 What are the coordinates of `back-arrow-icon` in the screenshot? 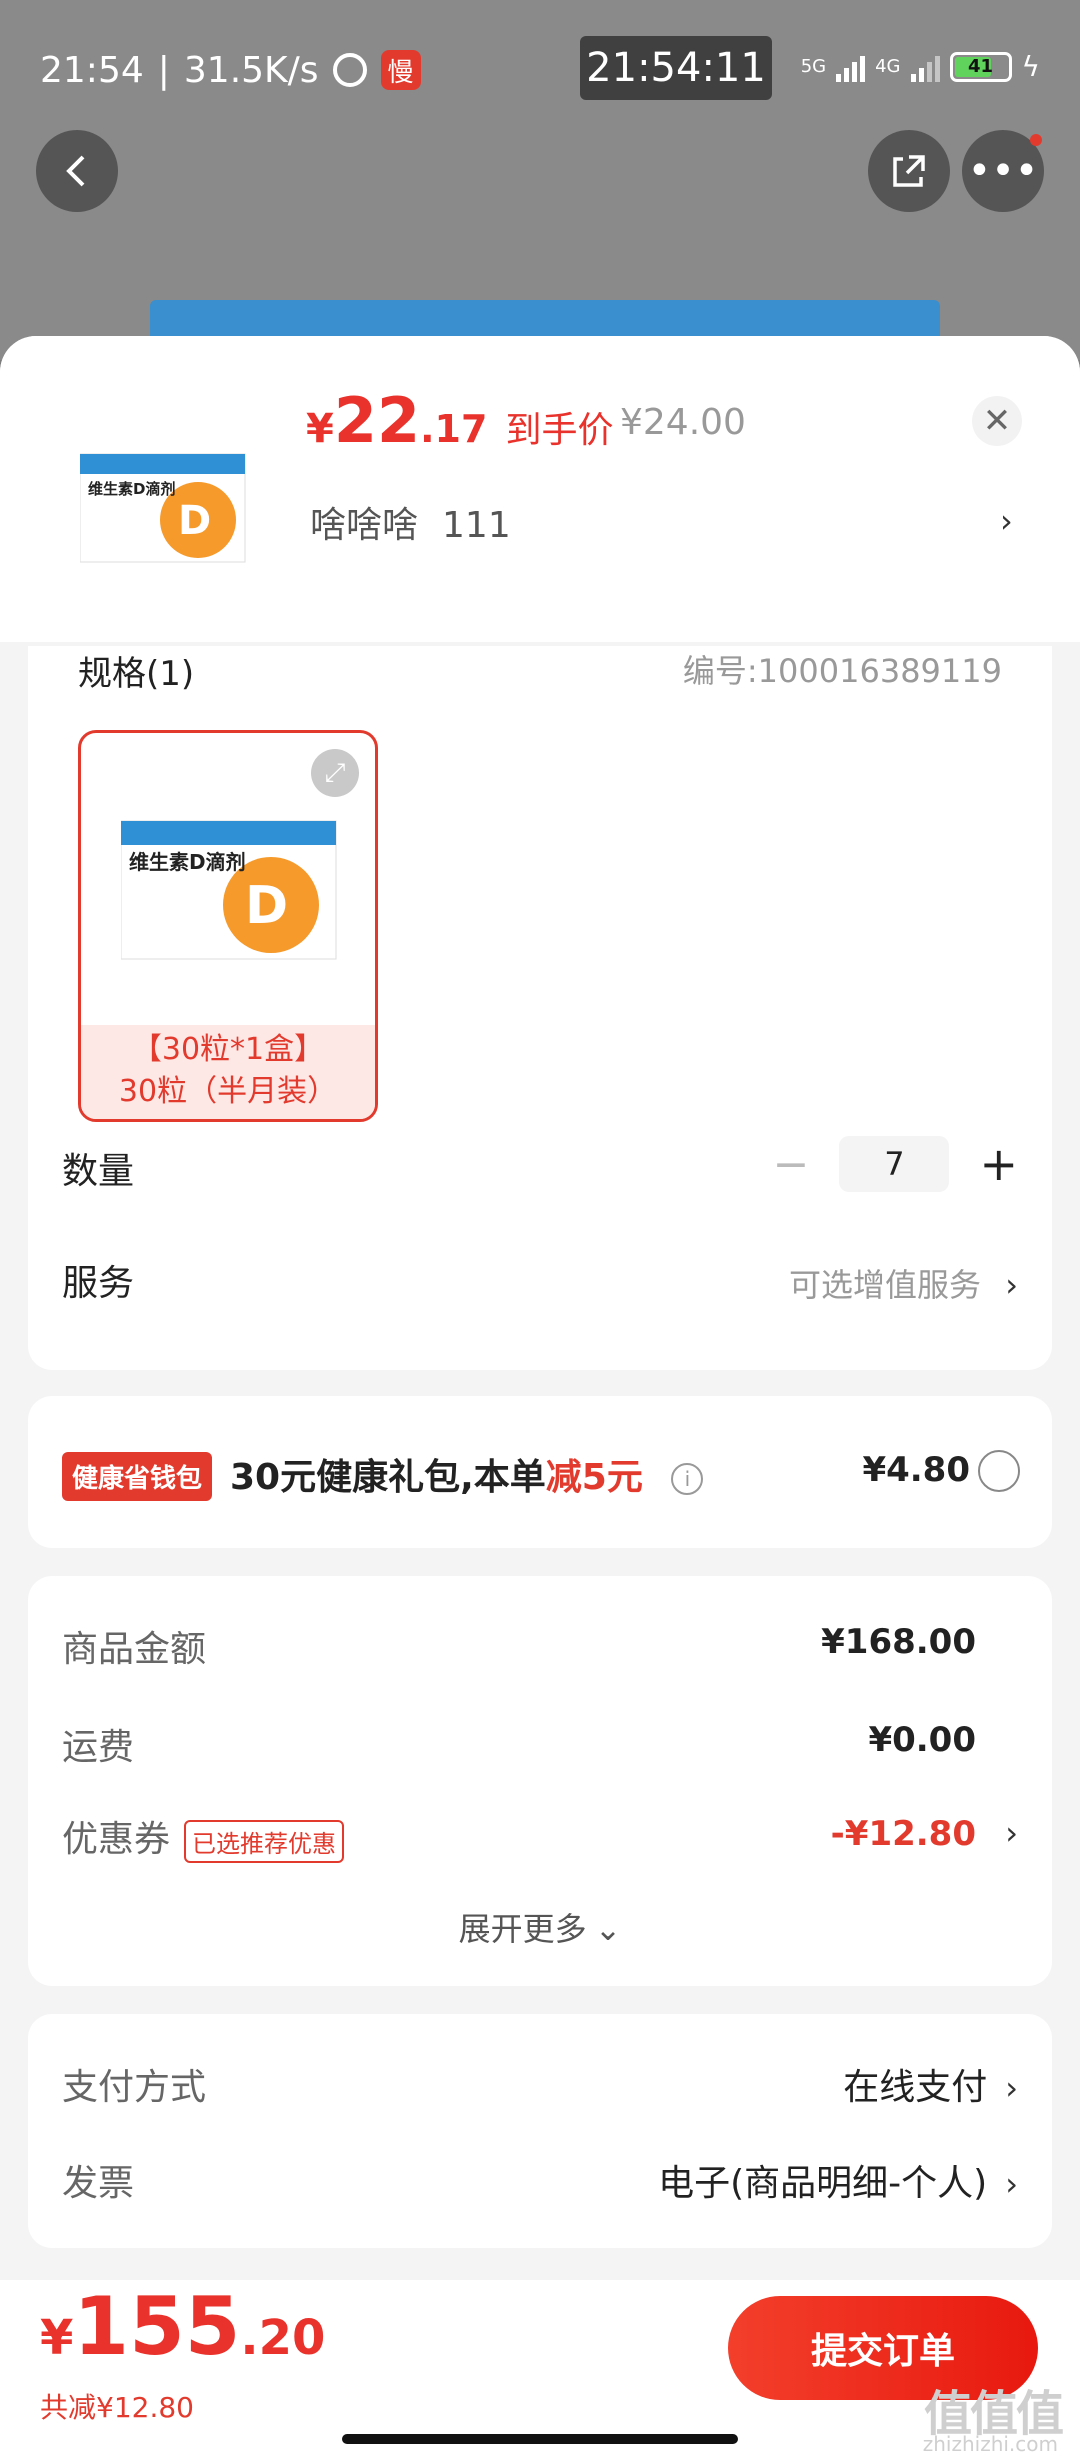 It's located at (75, 171).